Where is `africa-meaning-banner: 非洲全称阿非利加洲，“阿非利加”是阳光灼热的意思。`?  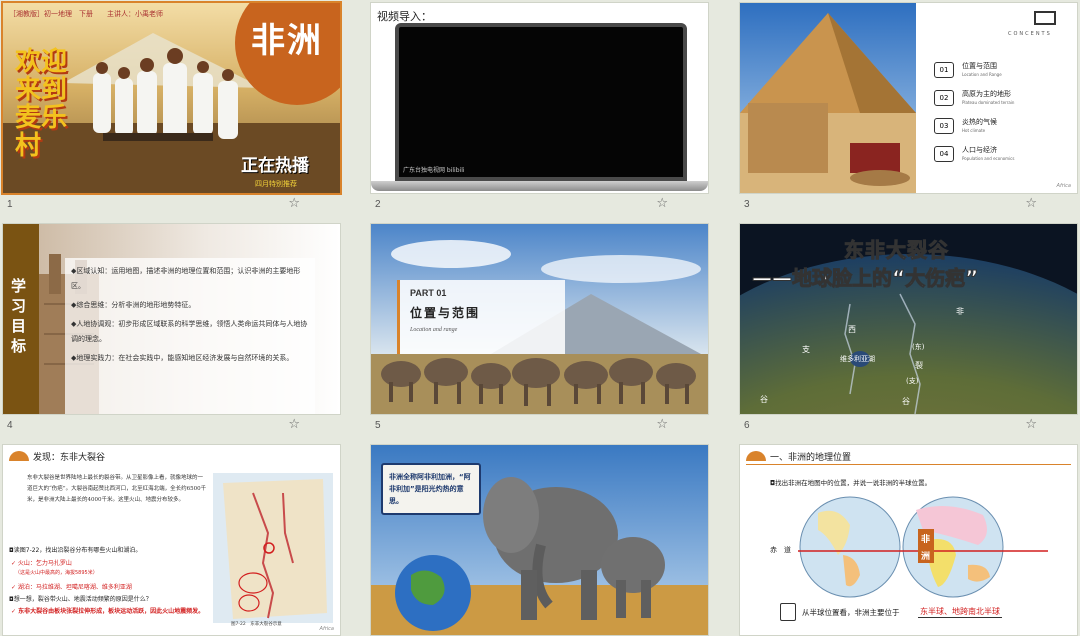
africa-meaning-banner: 非洲全称阿非利加洲，“阿非利加”是阳光灼热的意思。 is located at coordinates (431, 489).